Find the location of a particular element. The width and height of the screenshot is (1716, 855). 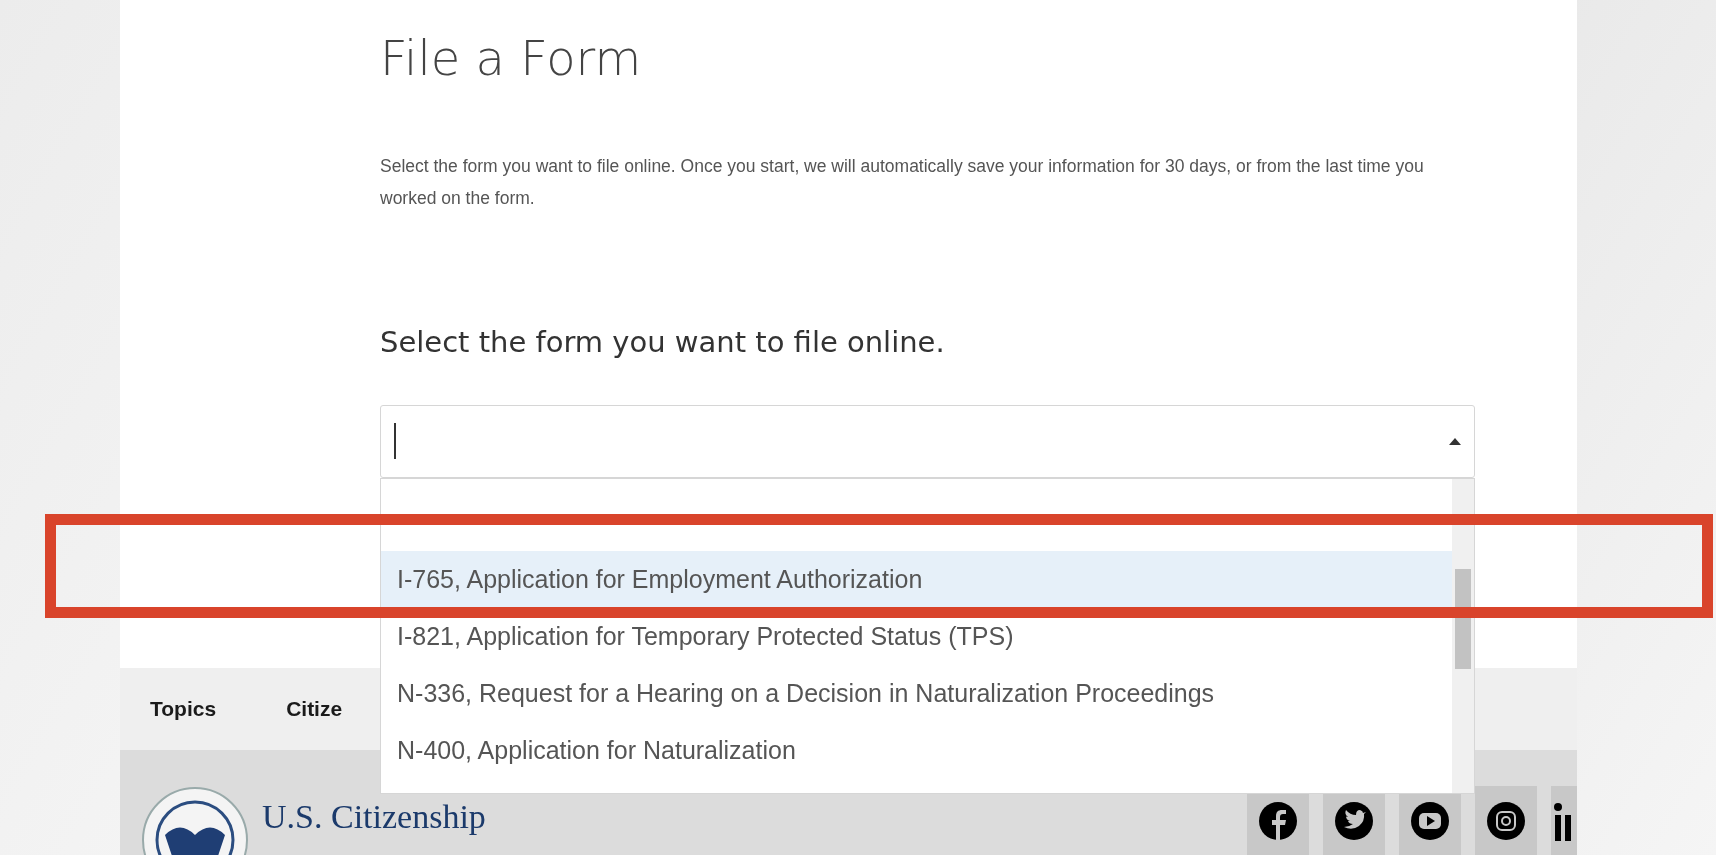

form-option: N-400, Application for Naturalization is located at coordinates (916, 750).